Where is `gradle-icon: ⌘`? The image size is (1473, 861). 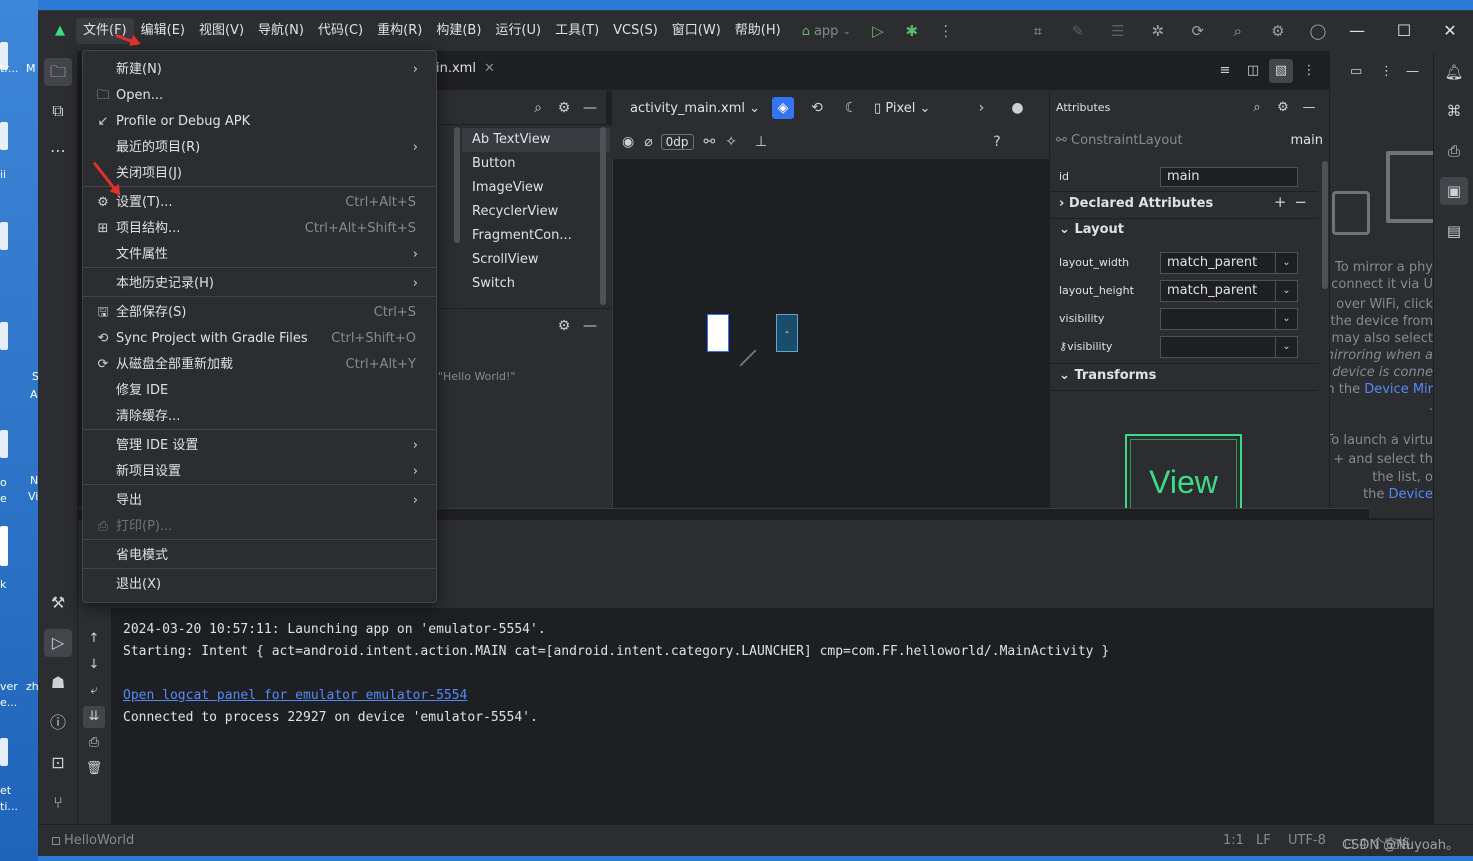 gradle-icon: ⌘ is located at coordinates (1454, 111).